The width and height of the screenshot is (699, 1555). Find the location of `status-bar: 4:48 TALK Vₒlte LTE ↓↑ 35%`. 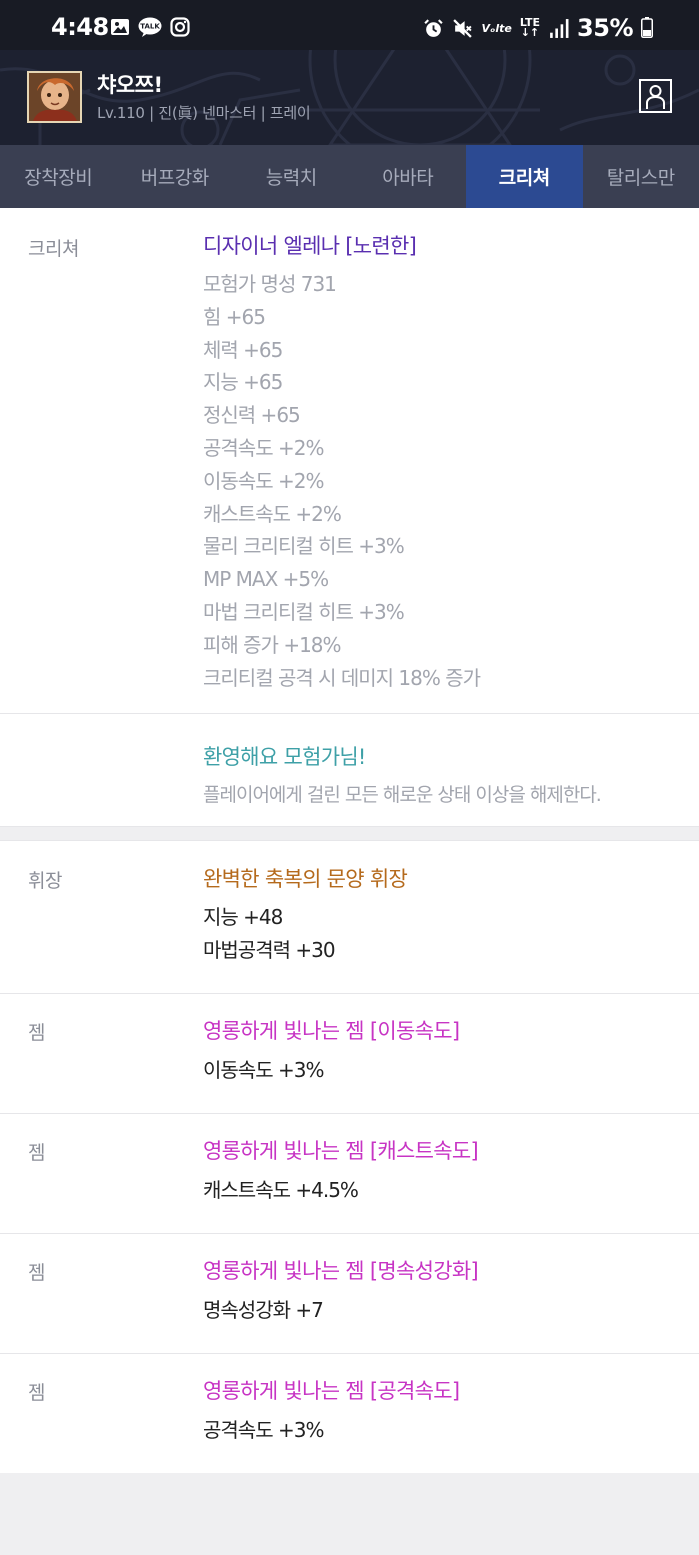

status-bar: 4:48 TALK Vₒlte LTE ↓↑ 35% is located at coordinates (349, 25).